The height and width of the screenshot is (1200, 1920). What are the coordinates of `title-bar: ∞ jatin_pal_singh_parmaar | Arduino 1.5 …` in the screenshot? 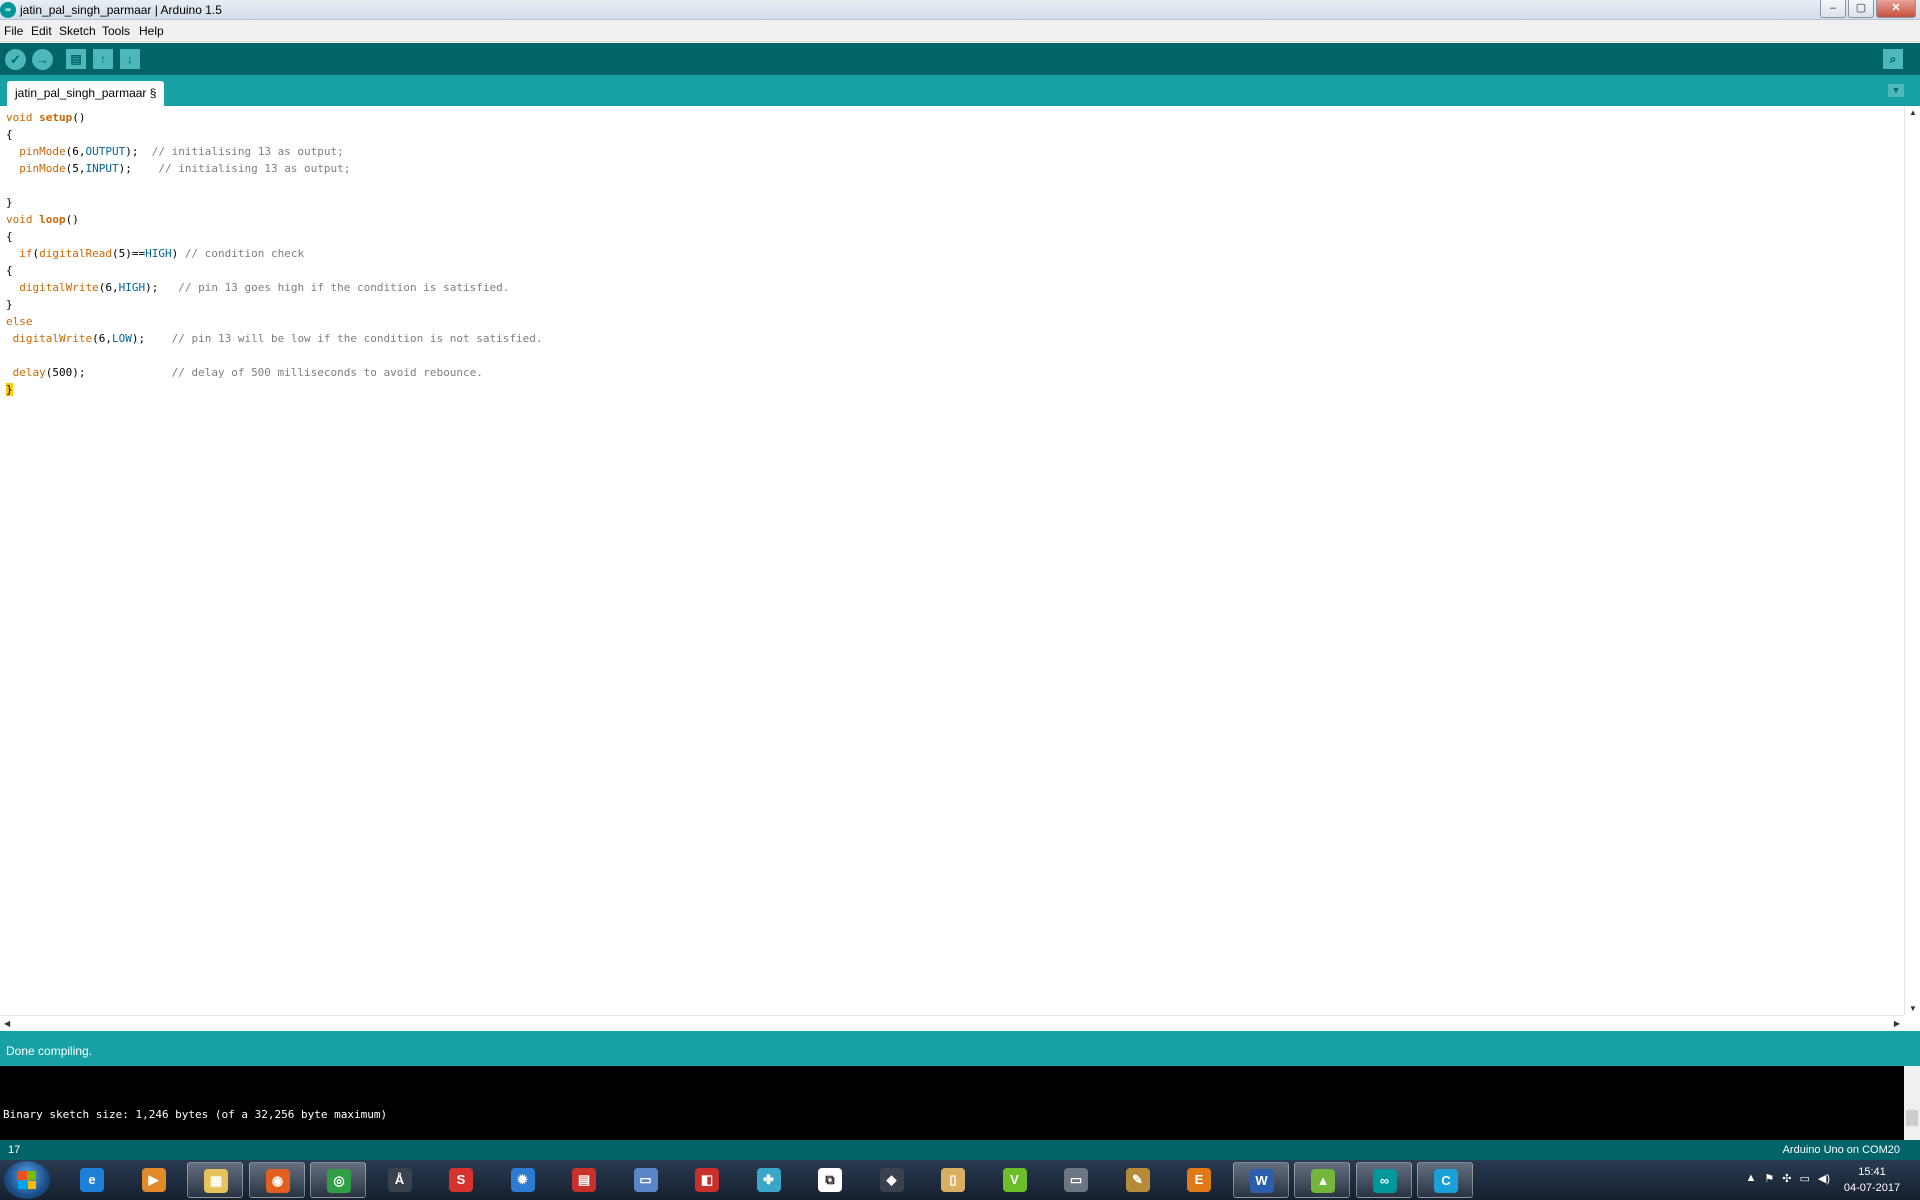 It's located at (960, 10).